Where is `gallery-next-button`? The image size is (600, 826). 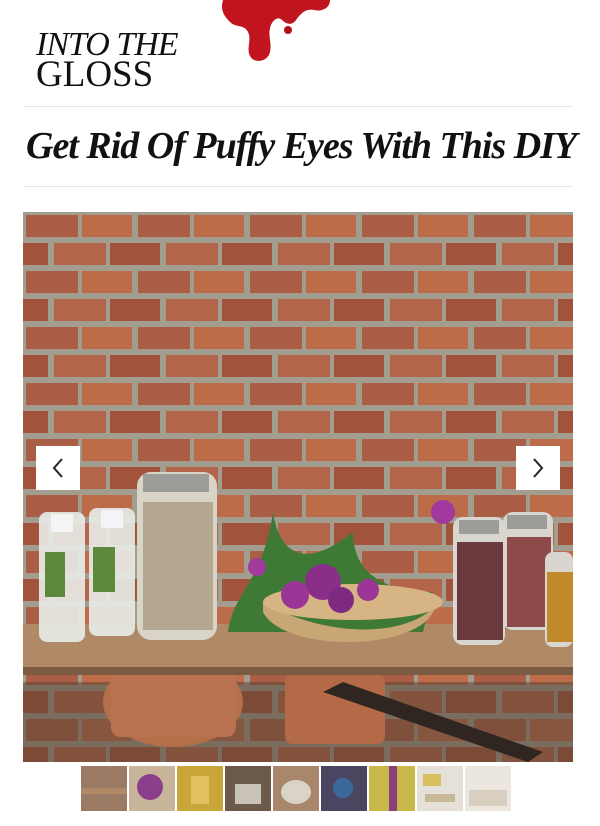
gallery-next-button is located at coordinates (538, 468).